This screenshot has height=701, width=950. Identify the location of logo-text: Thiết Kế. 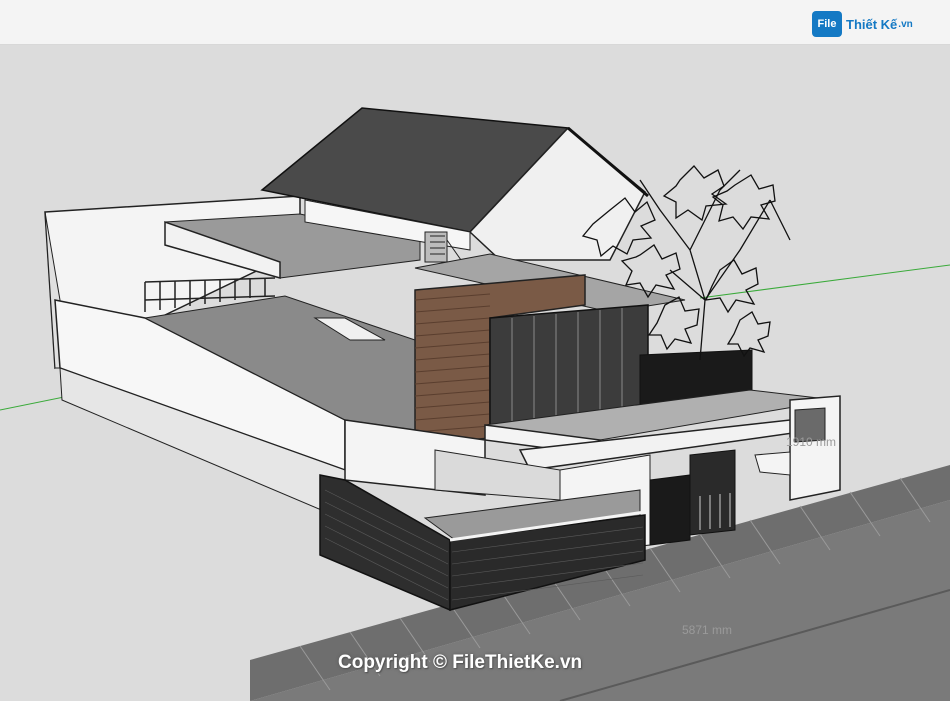
(872, 24).